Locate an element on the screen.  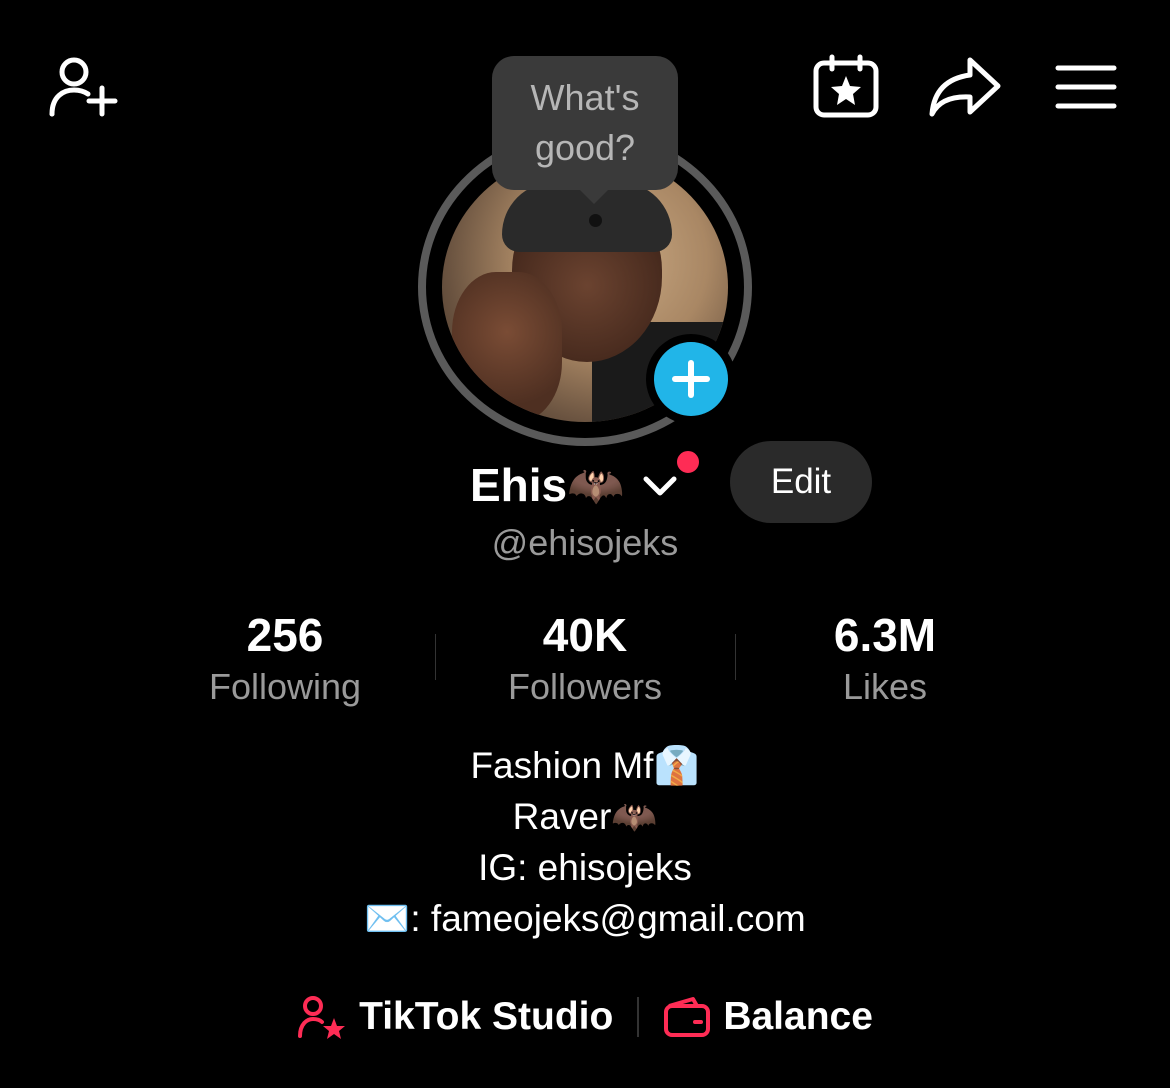
share-button is located at coordinates (965, 86).